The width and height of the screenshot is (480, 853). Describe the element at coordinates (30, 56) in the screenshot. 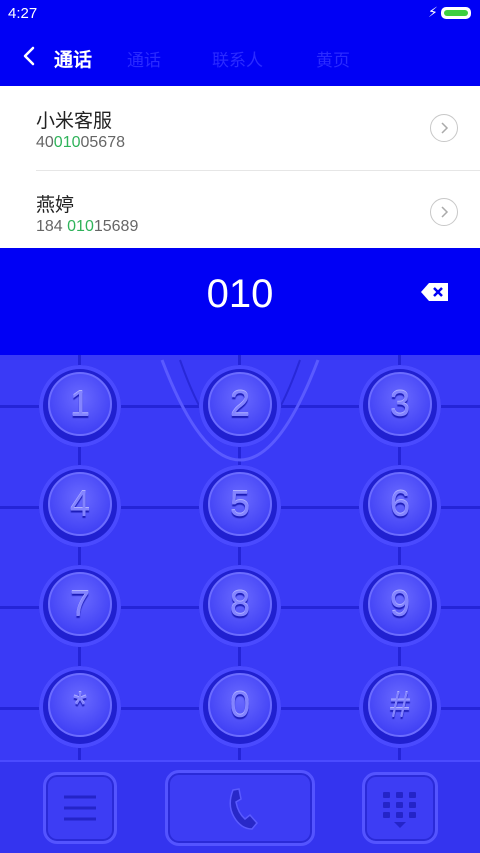

I see `back-icon` at that location.